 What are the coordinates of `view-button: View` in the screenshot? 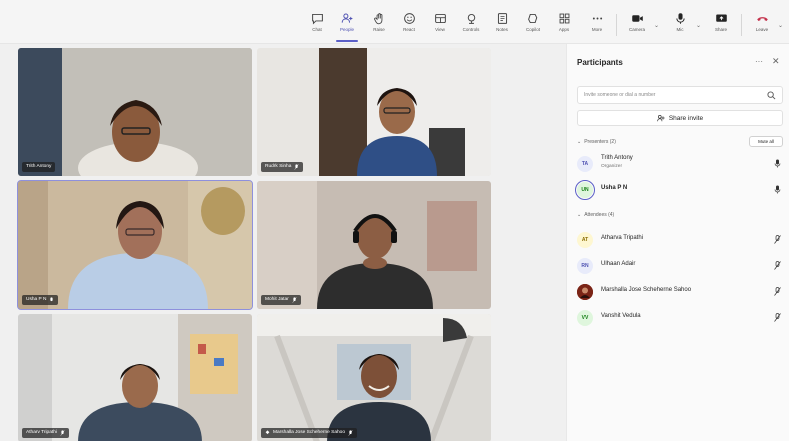 It's located at (440, 26).